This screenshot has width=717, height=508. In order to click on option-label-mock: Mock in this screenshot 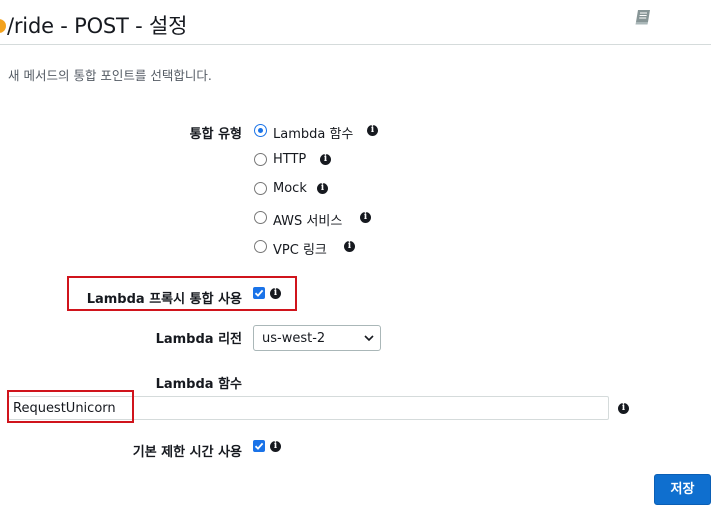, I will do `click(290, 188)`.